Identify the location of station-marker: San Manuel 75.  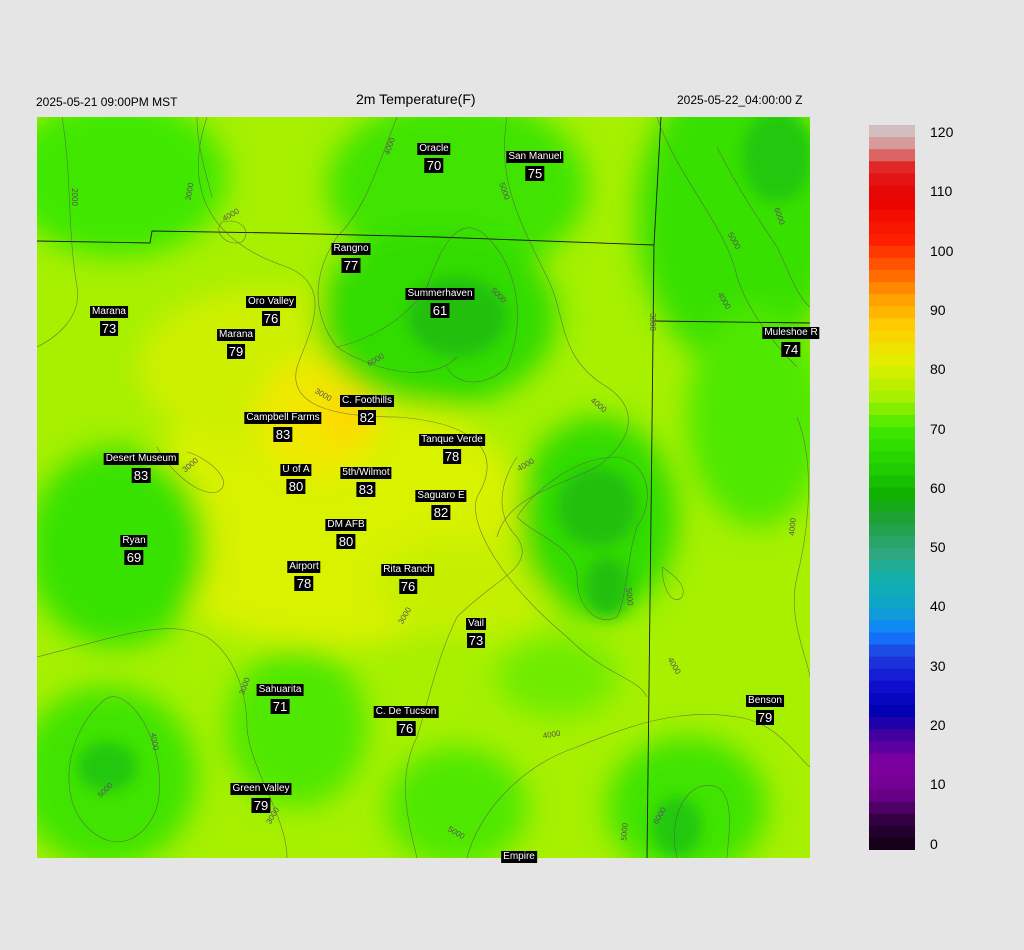
(535, 164).